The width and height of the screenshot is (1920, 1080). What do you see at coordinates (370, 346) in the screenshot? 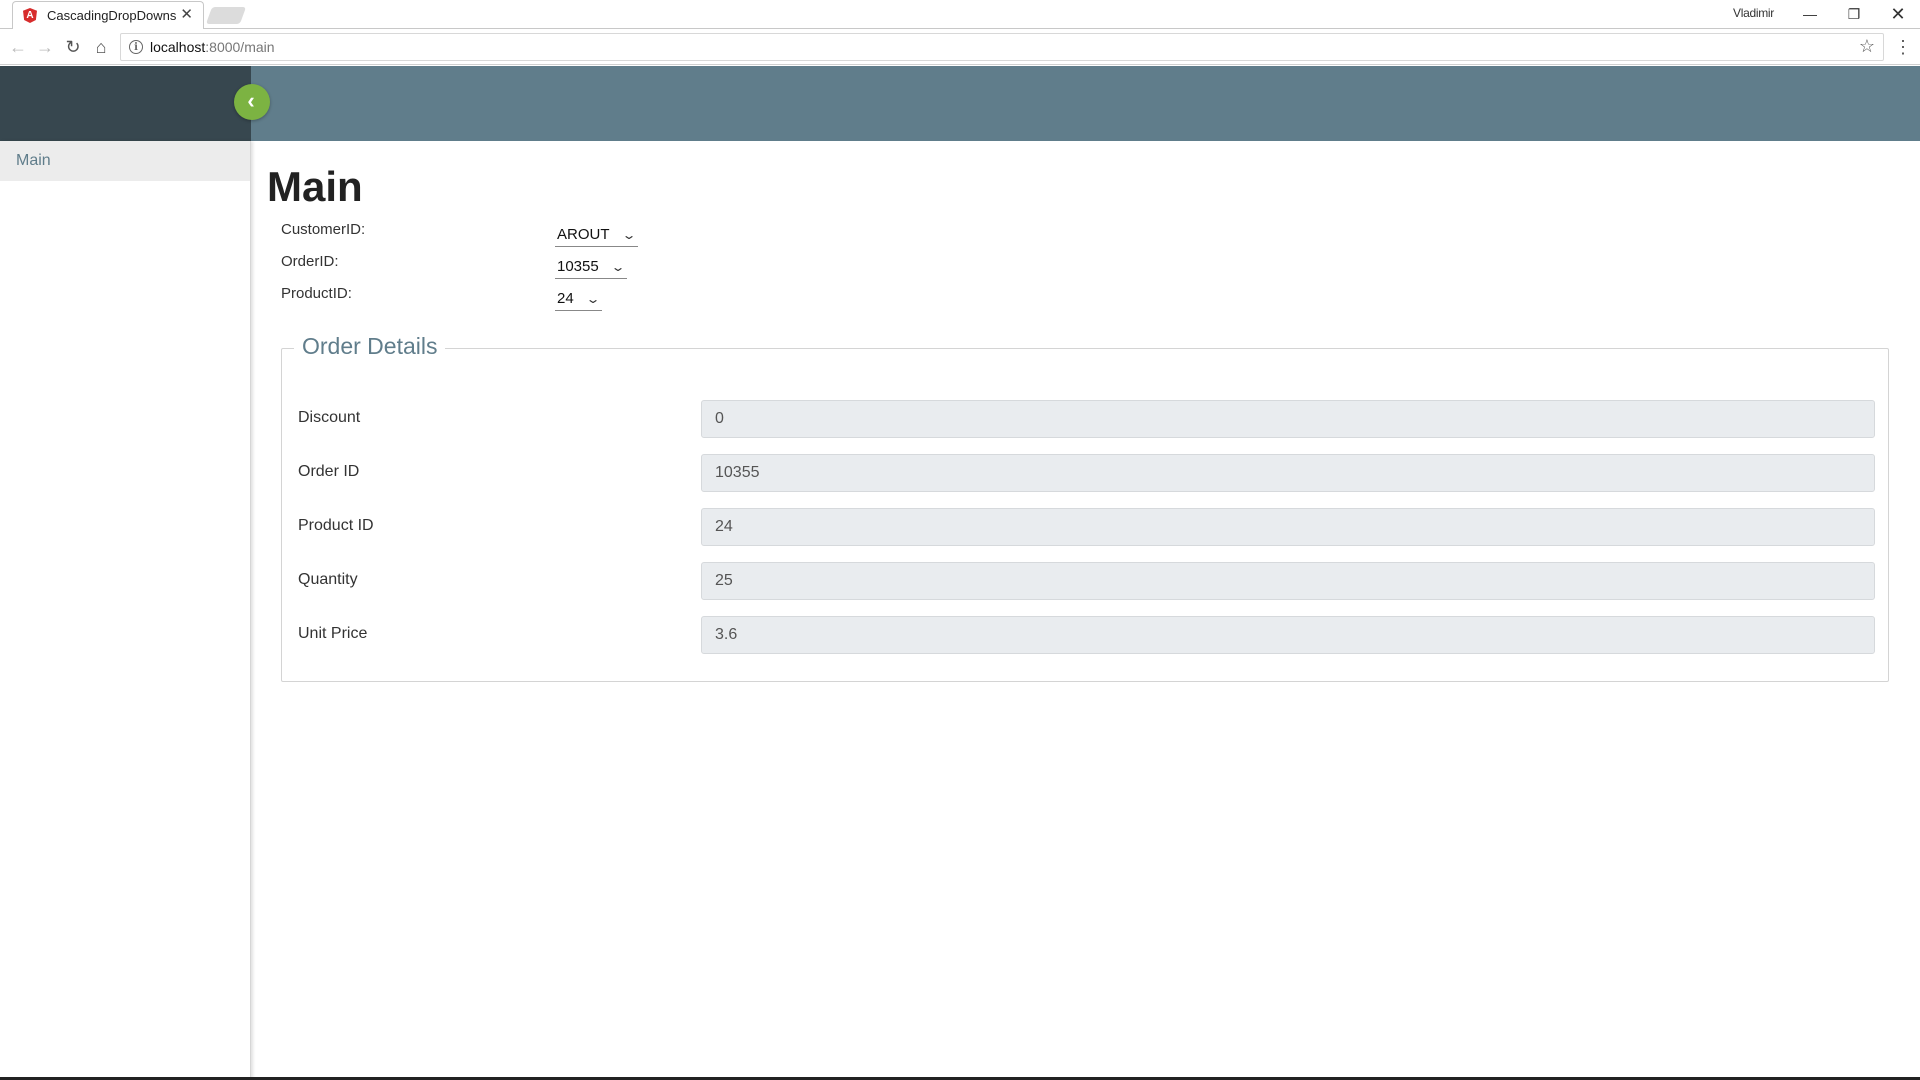
I see `order-details-legend: Order Details` at bounding box center [370, 346].